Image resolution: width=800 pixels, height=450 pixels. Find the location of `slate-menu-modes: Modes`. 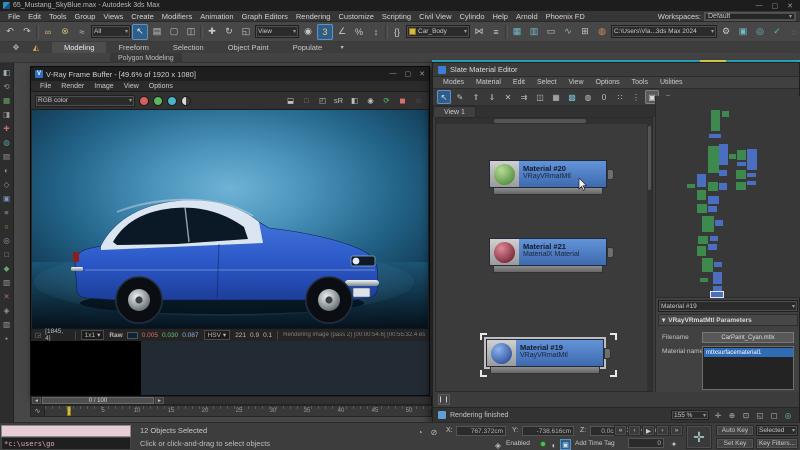

slate-menu-modes: Modes is located at coordinates (453, 82).